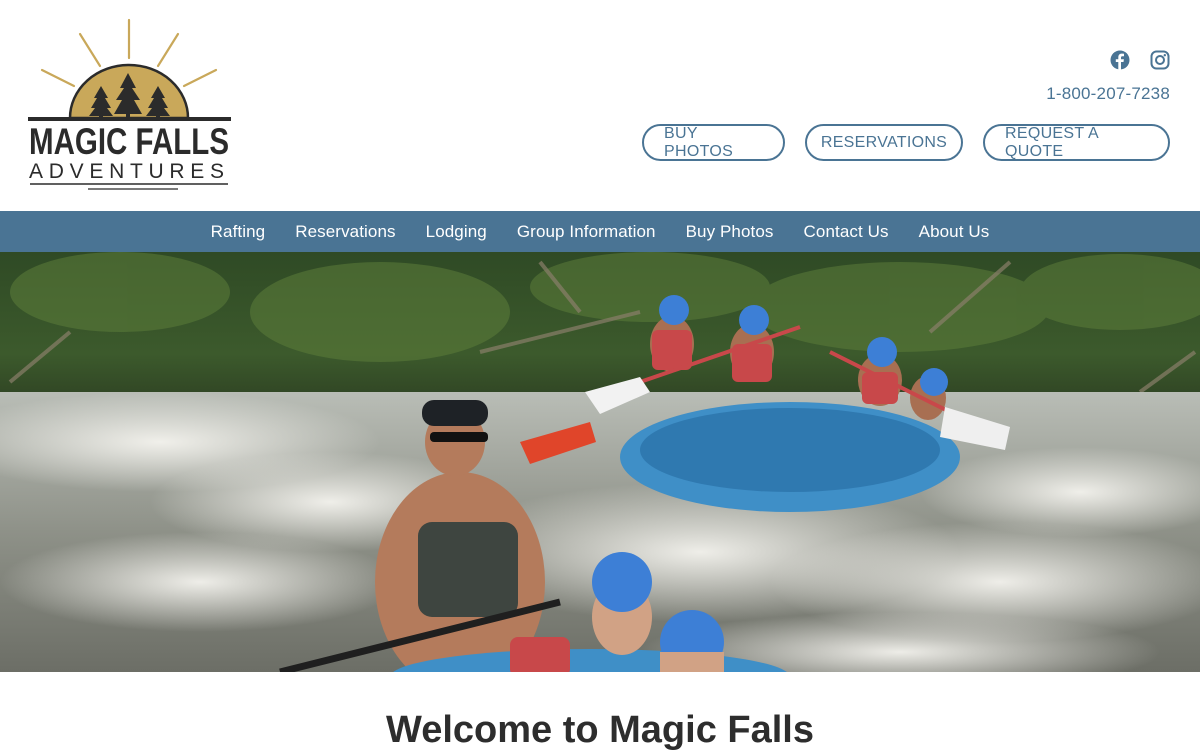 The height and width of the screenshot is (752, 1200). Describe the element at coordinates (1108, 94) in the screenshot. I see `phone-number: 1-800-207-7238` at that location.